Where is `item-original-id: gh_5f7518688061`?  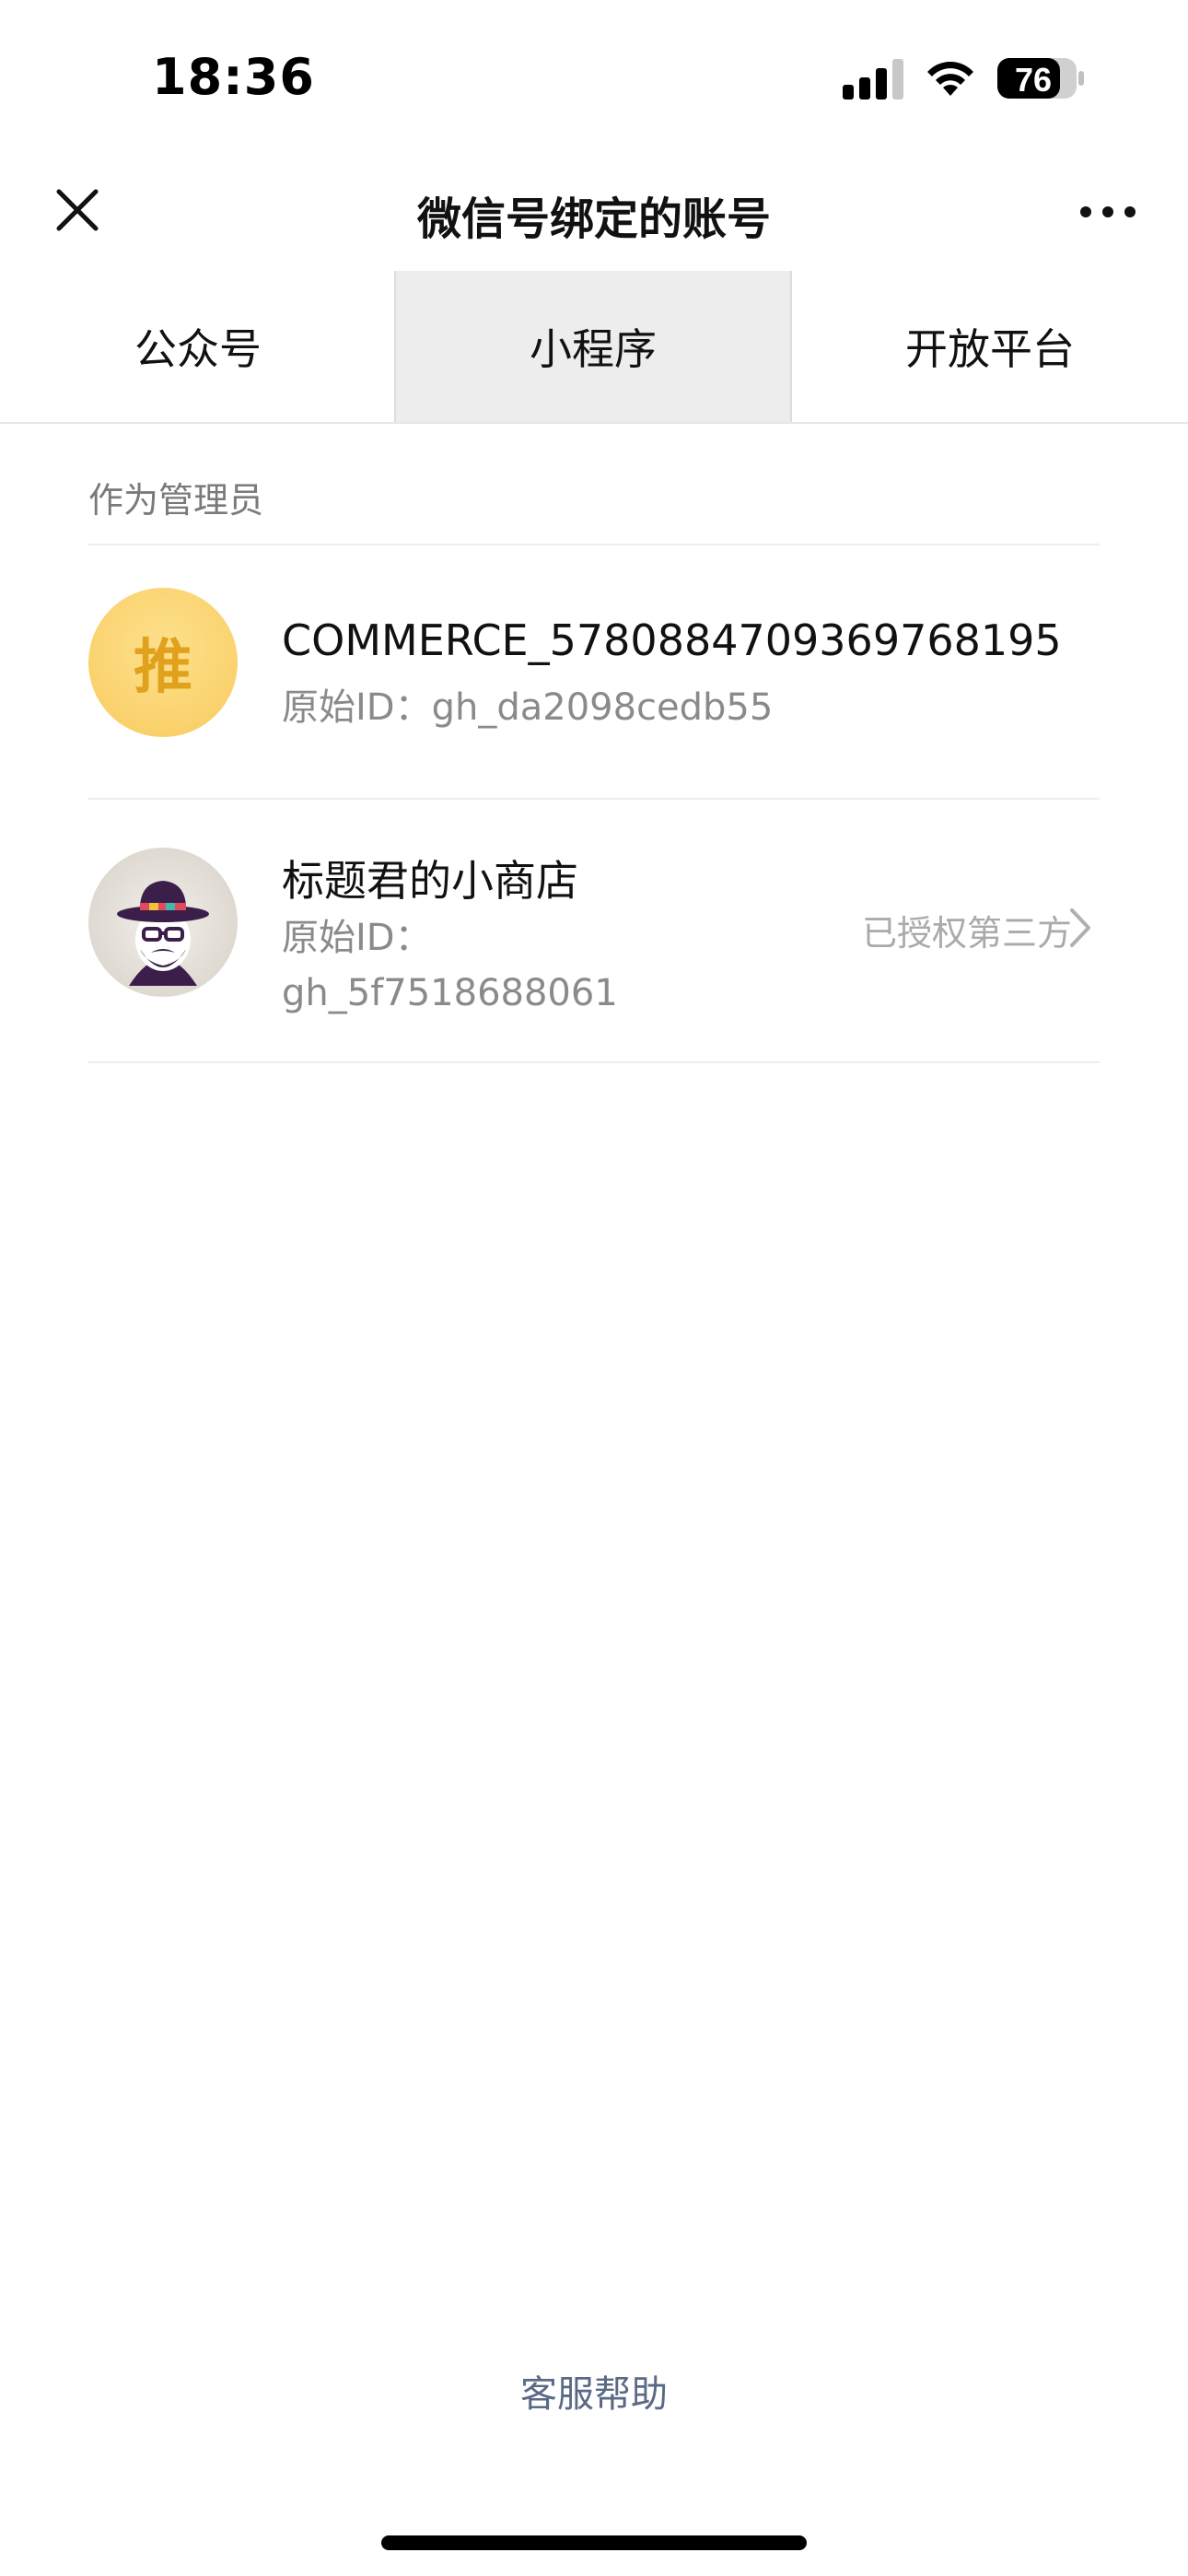
item-original-id: gh_5f7518688061 is located at coordinates (450, 993).